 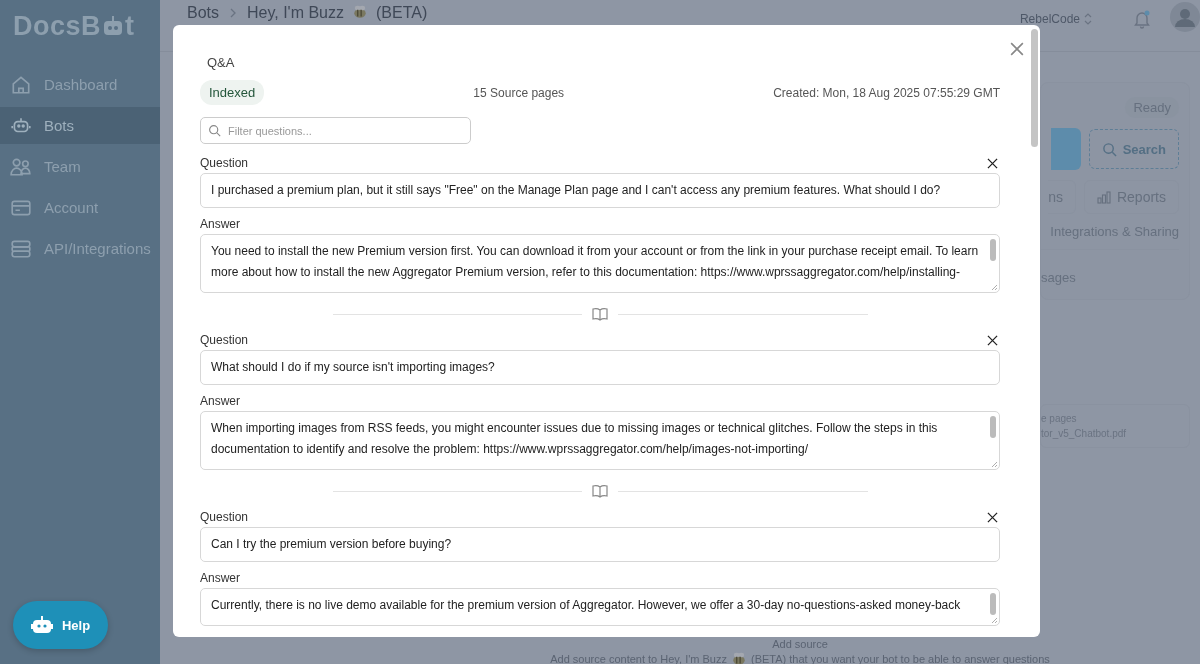 What do you see at coordinates (1065, 149) in the screenshot?
I see `primary-button` at bounding box center [1065, 149].